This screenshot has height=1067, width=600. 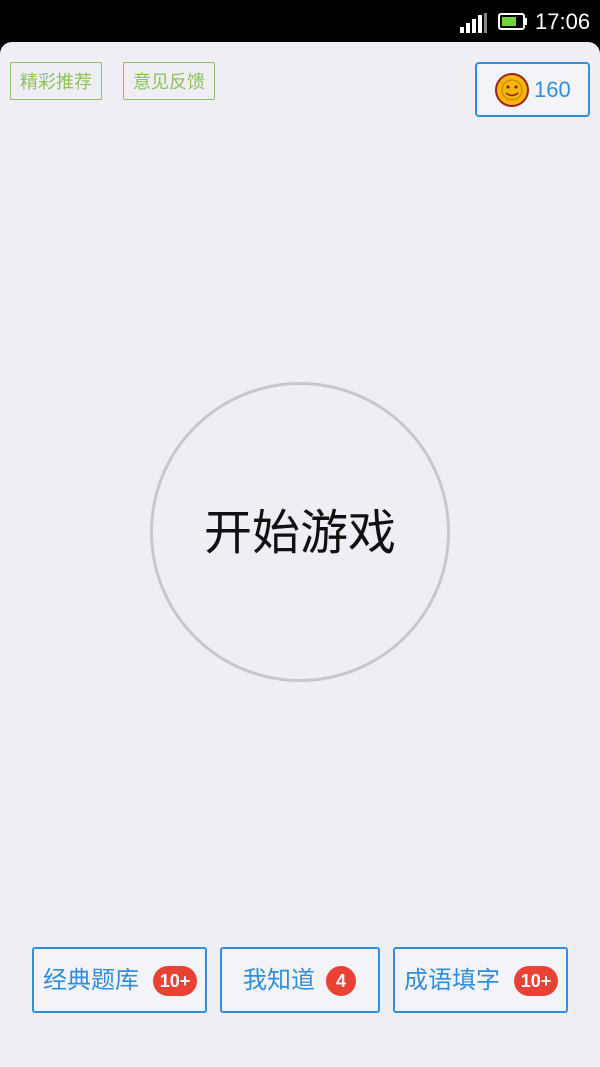 I want to click on idiom-fill-label: 成语填字, so click(x=452, y=980).